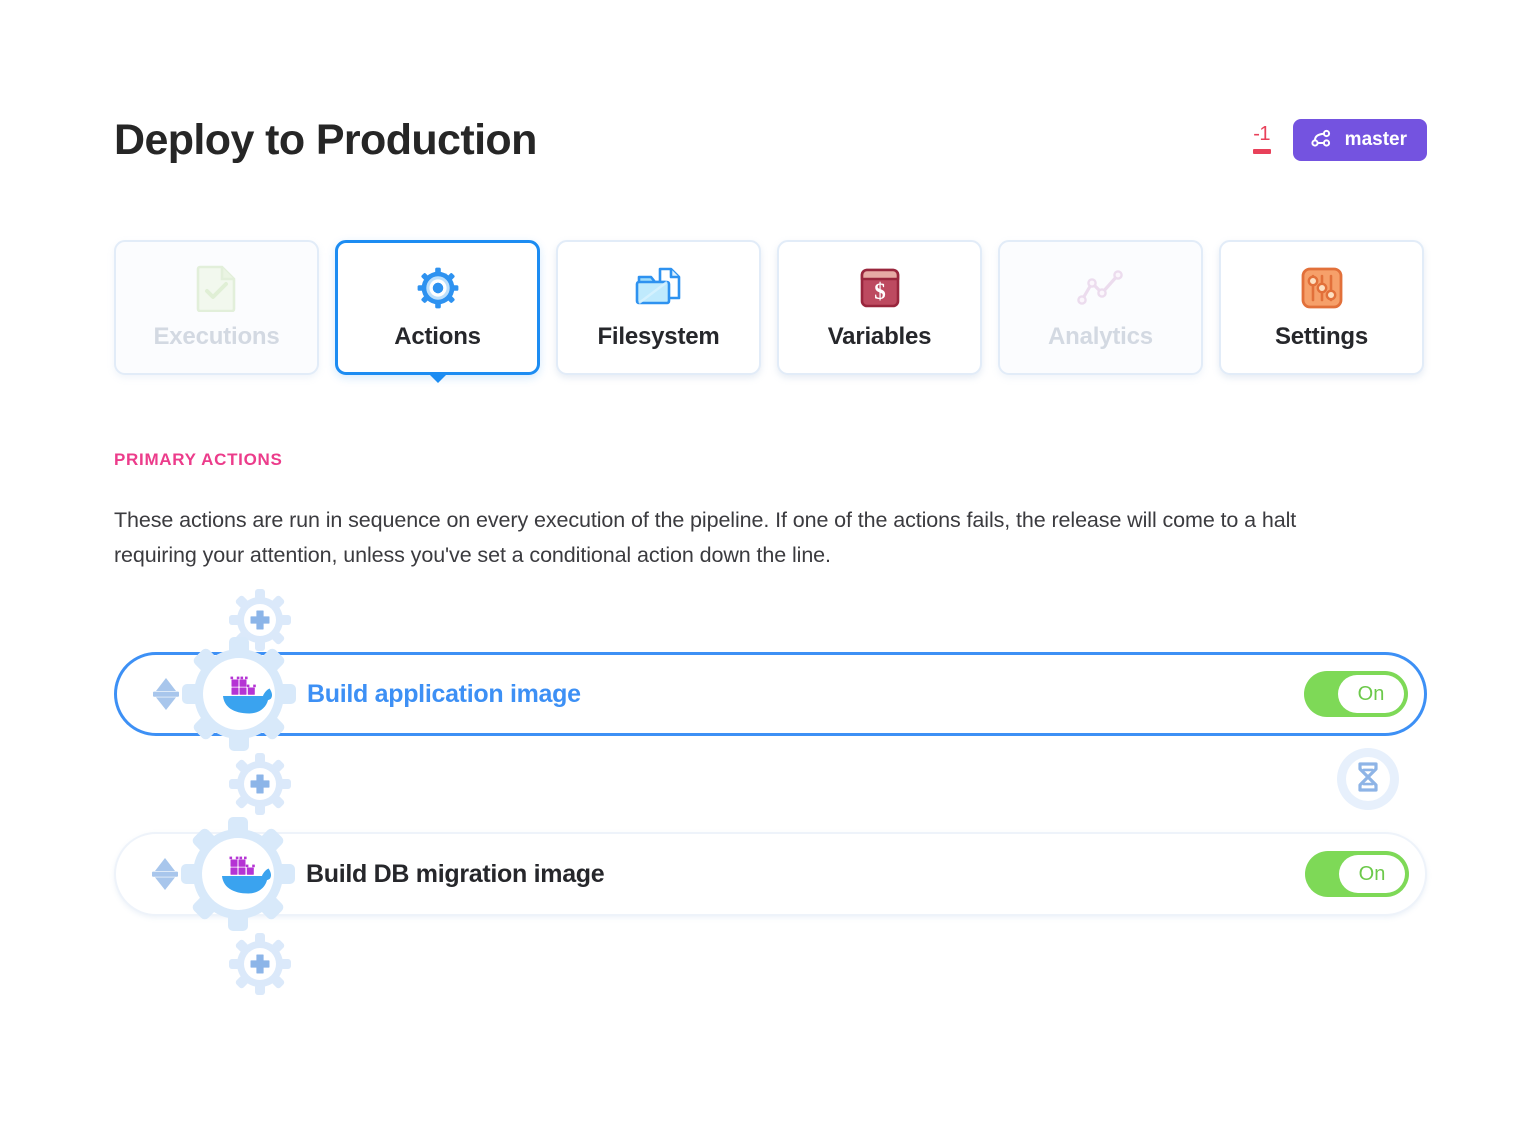 The image size is (1539, 1130). What do you see at coordinates (805, 874) in the screenshot?
I see `action-name-label: Build DB migration image` at bounding box center [805, 874].